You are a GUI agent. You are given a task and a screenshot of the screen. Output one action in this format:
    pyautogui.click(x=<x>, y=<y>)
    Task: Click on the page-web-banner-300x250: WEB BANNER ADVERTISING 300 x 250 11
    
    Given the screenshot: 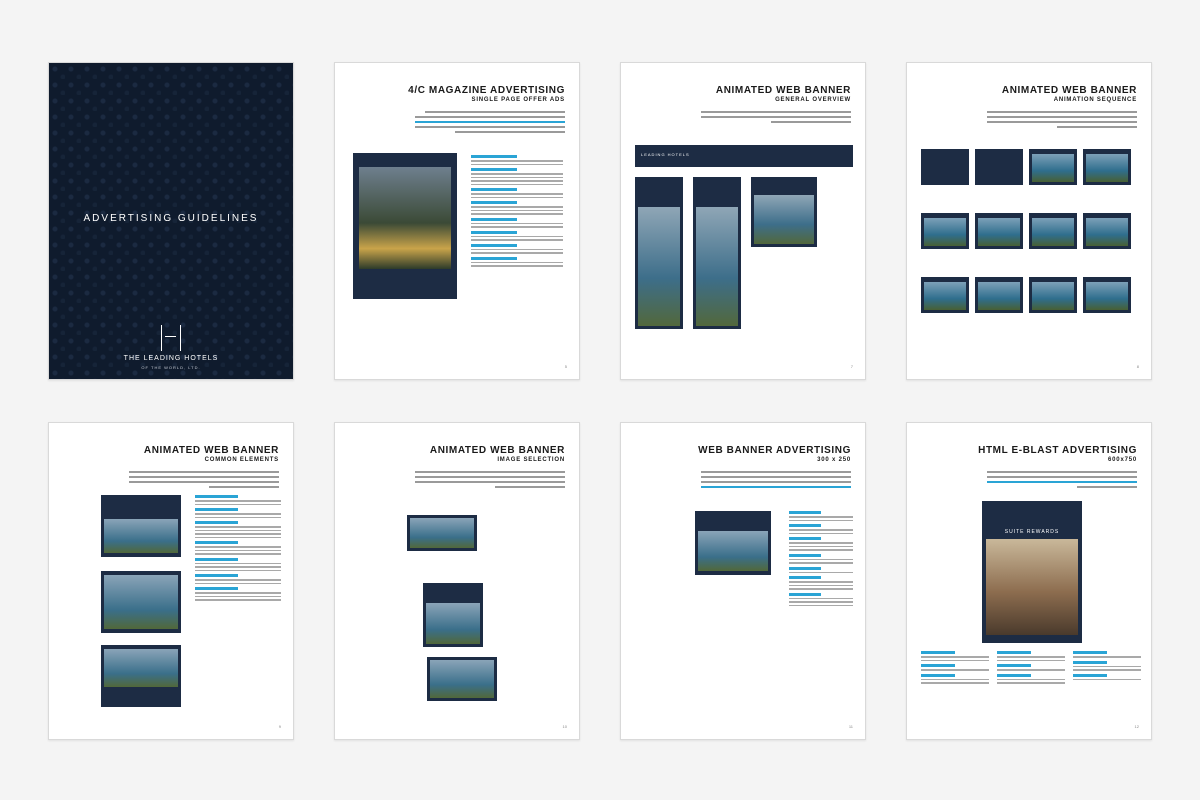 What is the action you would take?
    pyautogui.click(x=743, y=581)
    